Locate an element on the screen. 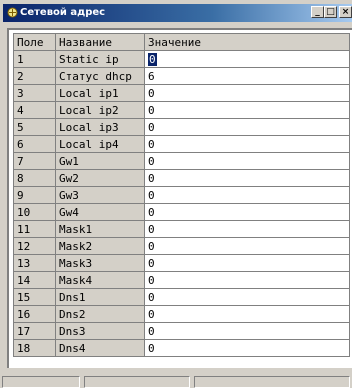 This screenshot has height=388, width=352. grid-header-row: Поле Название Значение is located at coordinates (181, 42).